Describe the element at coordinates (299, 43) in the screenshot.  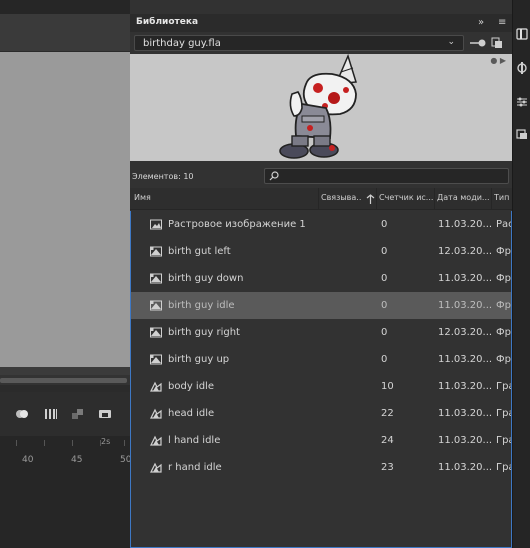
I see `document-select: birthday guy.fla ⌄` at that location.